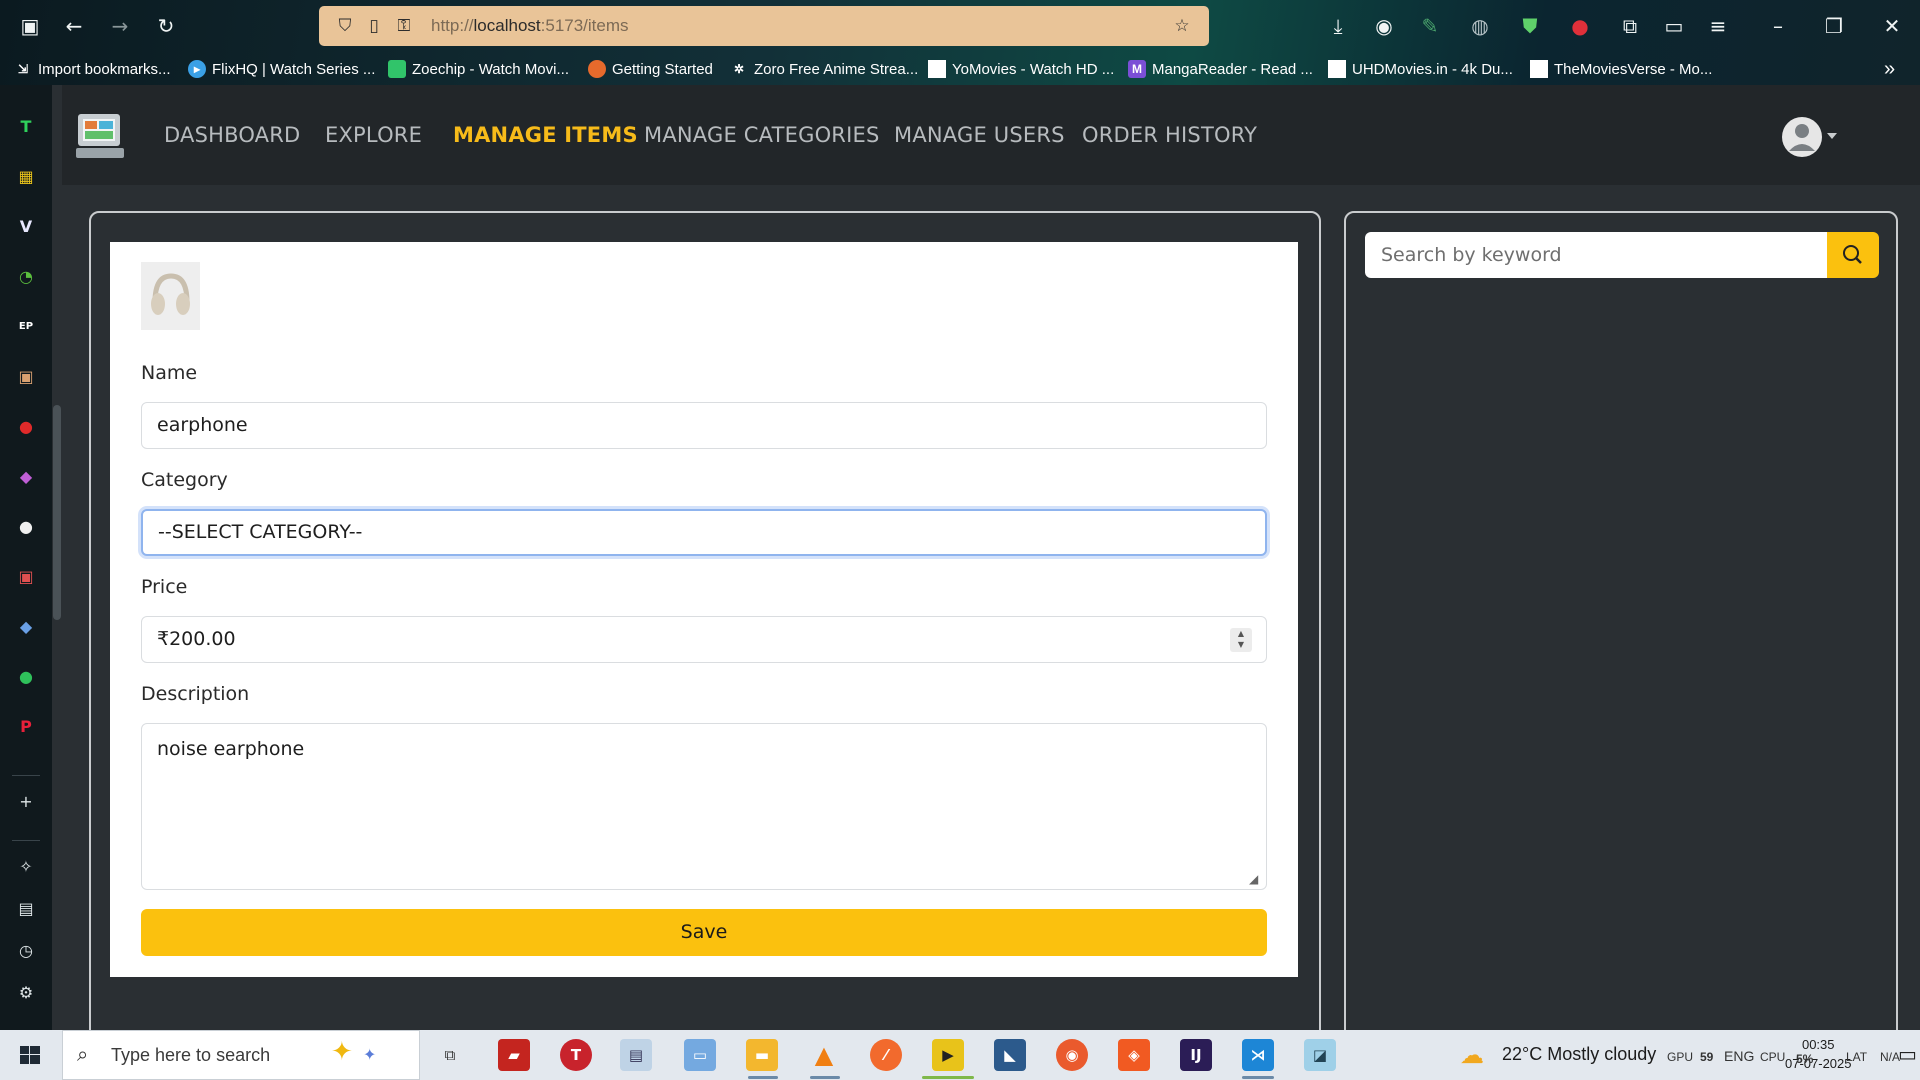 The height and width of the screenshot is (1080, 1920). Describe the element at coordinates (1834, 26) in the screenshot. I see `restore-icon: ❐` at that location.